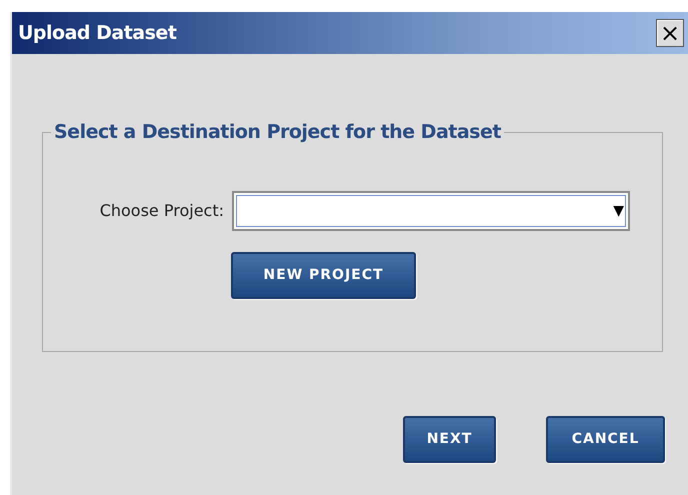 This screenshot has height=495, width=688. What do you see at coordinates (431, 211) in the screenshot?
I see `project-dropdown: ▼` at bounding box center [431, 211].